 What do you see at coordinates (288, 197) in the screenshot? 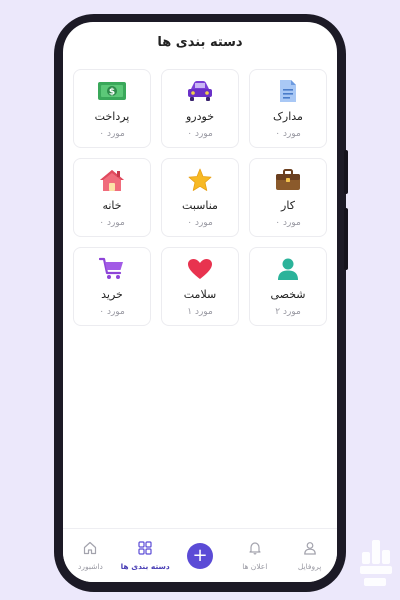
I see `category-card-work: کار ۰ مورد` at bounding box center [288, 197].